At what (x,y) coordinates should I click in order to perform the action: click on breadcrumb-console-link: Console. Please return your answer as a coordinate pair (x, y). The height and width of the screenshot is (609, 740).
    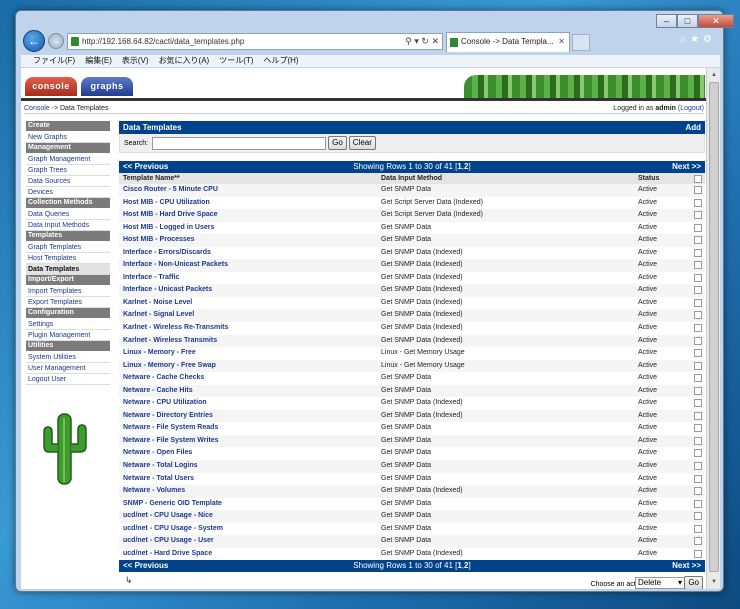
    Looking at the image, I should click on (37, 108).